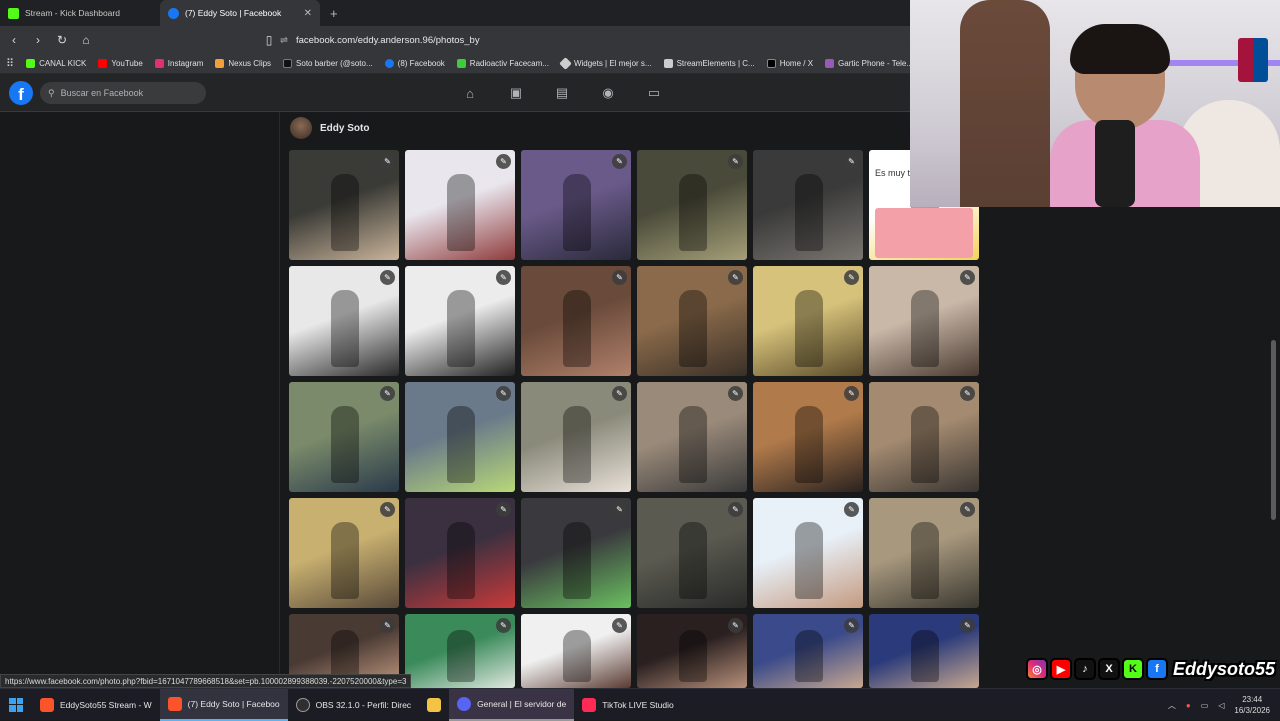  Describe the element at coordinates (123, 93) in the screenshot. I see `search-input: ⚲ Buscar en Facebook` at that location.